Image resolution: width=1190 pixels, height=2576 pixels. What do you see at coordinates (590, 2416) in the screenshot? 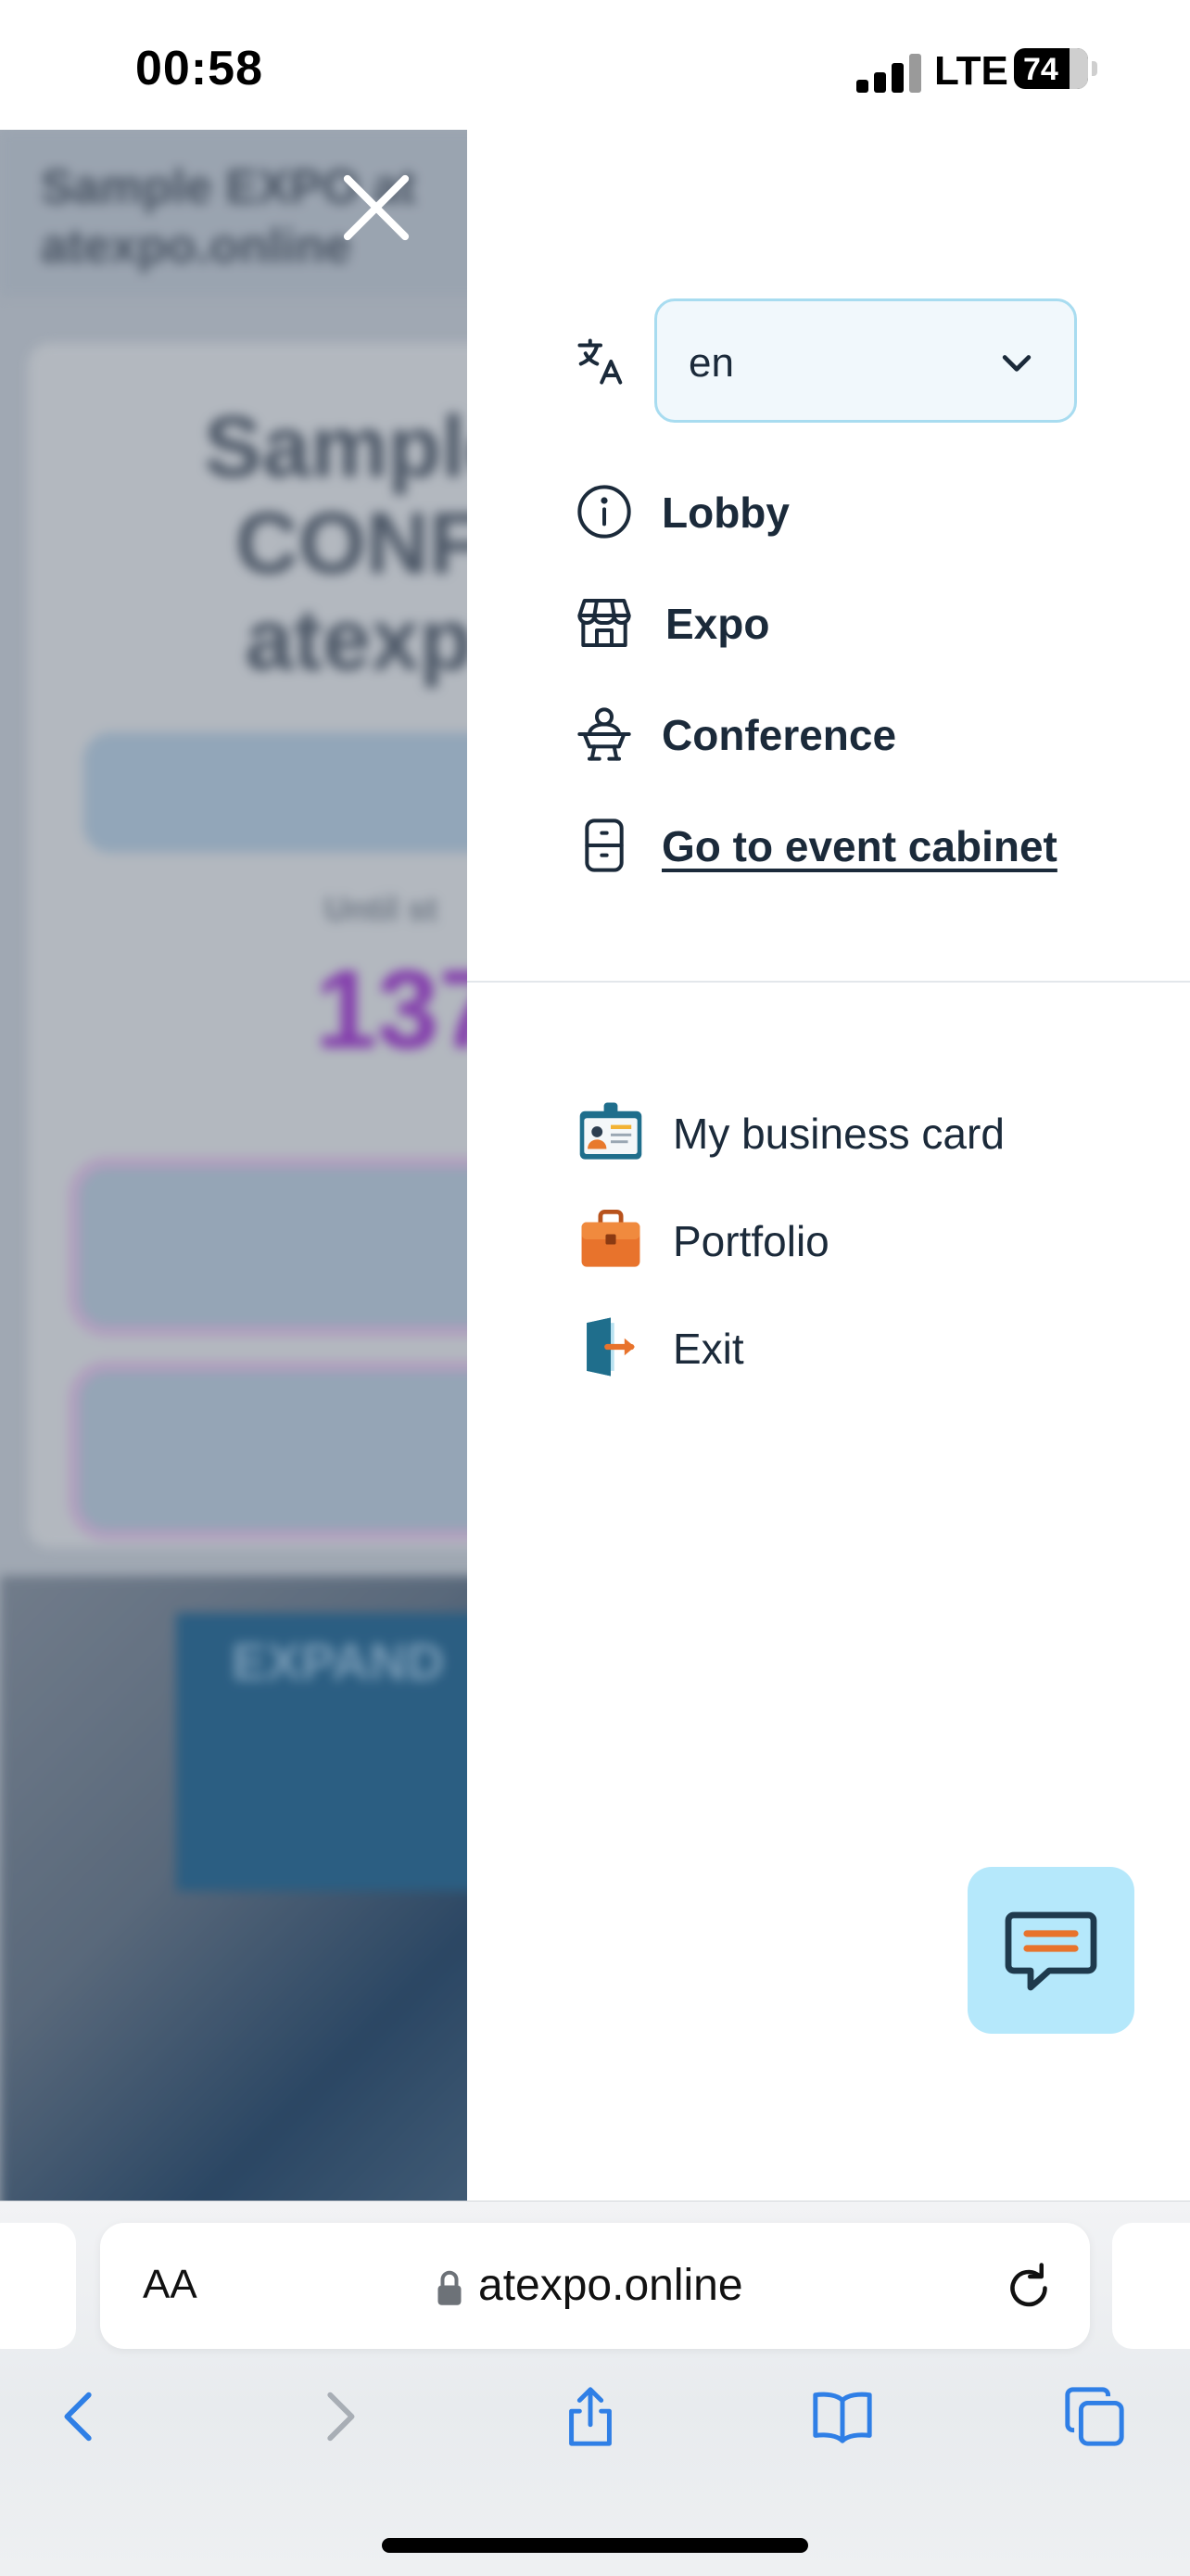
I see `share-icon` at bounding box center [590, 2416].